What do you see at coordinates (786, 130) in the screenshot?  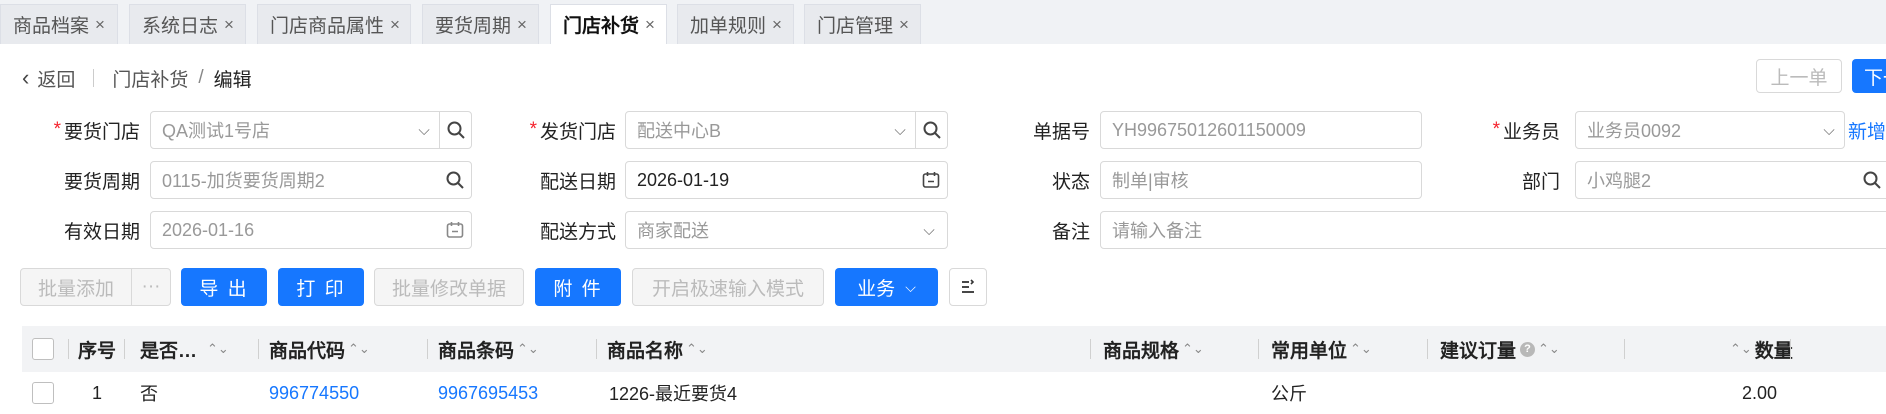 I see `ship-store-select: 配送中心B ⌵` at bounding box center [786, 130].